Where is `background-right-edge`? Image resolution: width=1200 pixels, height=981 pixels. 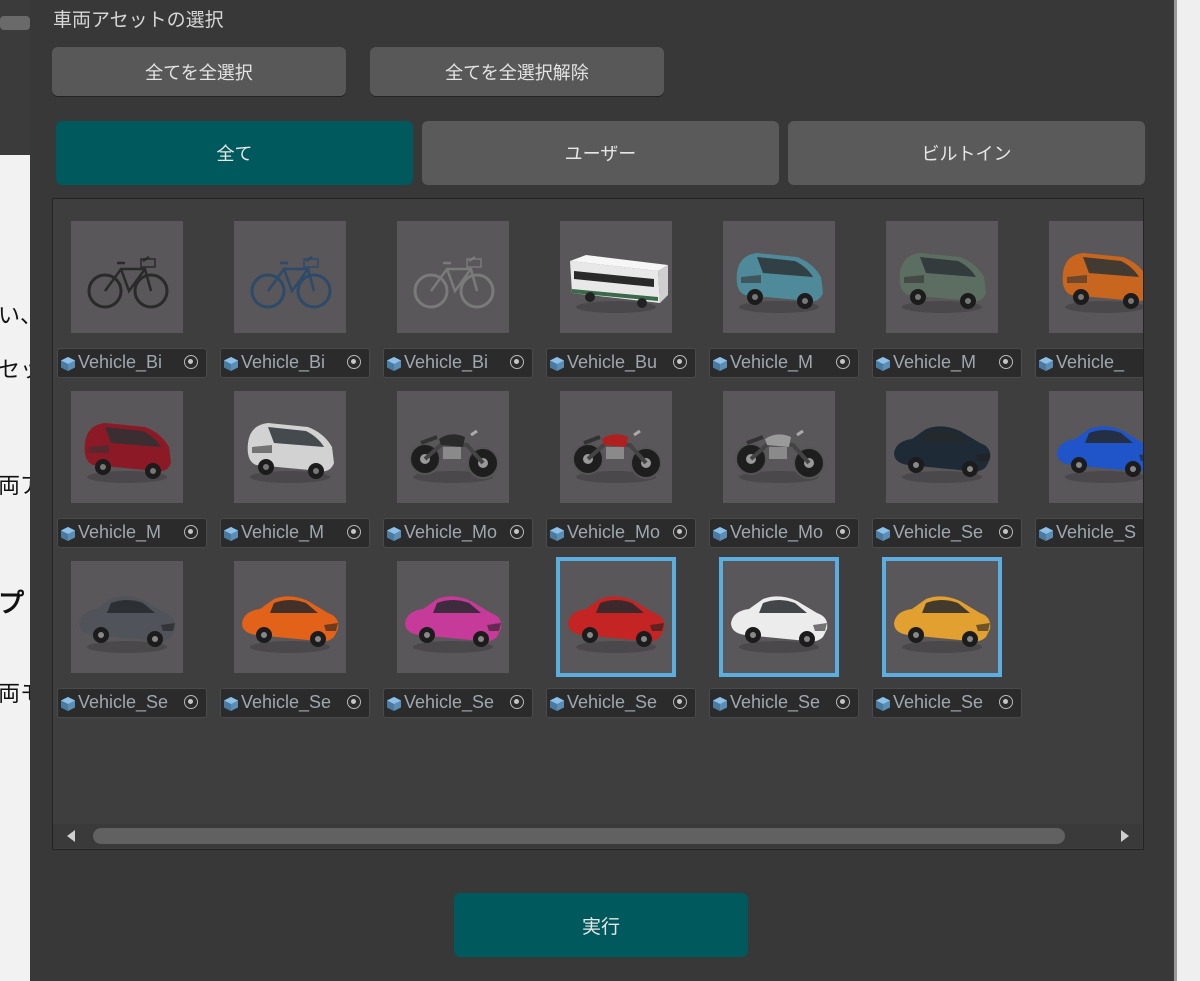 background-right-edge is located at coordinates (1187, 490).